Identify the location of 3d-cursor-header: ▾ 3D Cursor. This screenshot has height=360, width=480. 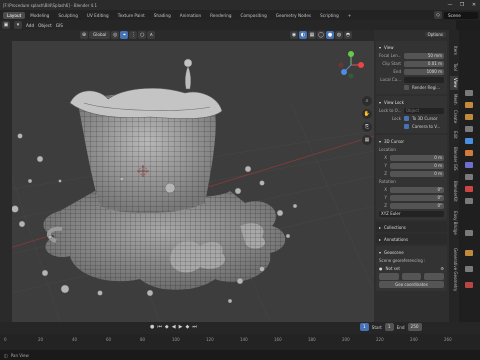
(411, 141).